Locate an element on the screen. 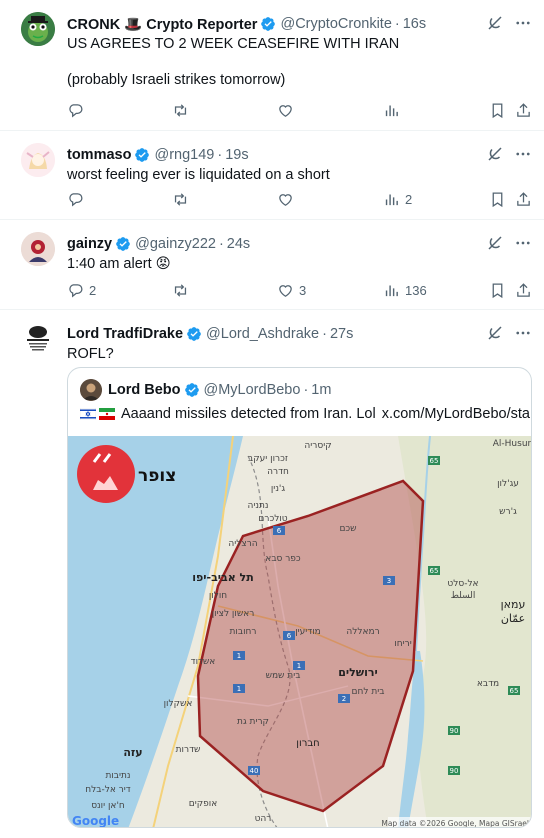 The image size is (544, 838). display-name: tommaso is located at coordinates (99, 155).